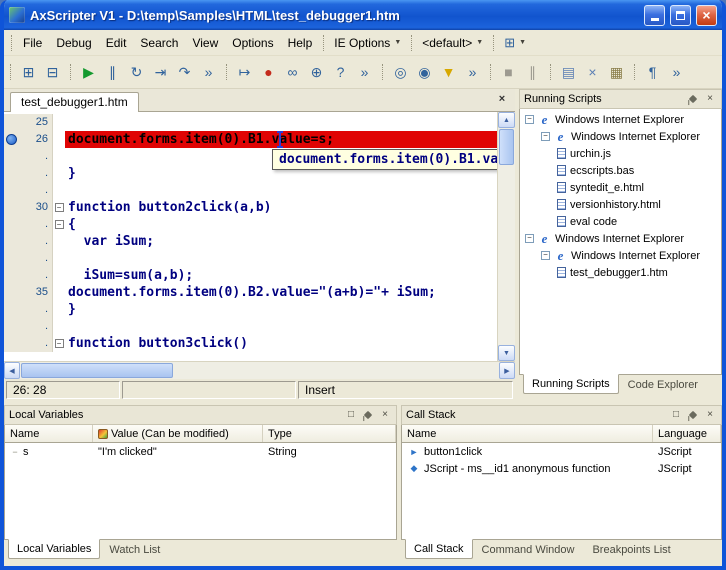 The image size is (726, 570). What do you see at coordinates (159, 43) in the screenshot?
I see `menu-search: Search` at bounding box center [159, 43].